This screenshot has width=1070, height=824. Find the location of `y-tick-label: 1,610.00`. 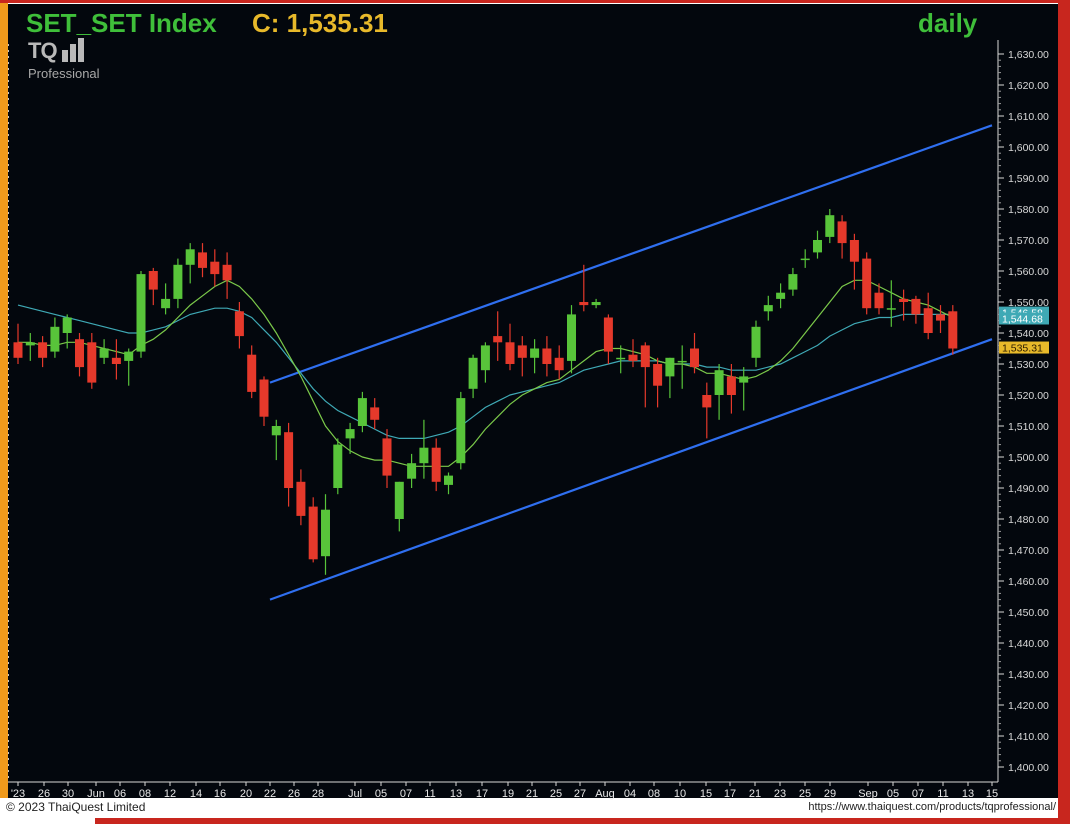

y-tick-label: 1,610.00 is located at coordinates (1028, 117).